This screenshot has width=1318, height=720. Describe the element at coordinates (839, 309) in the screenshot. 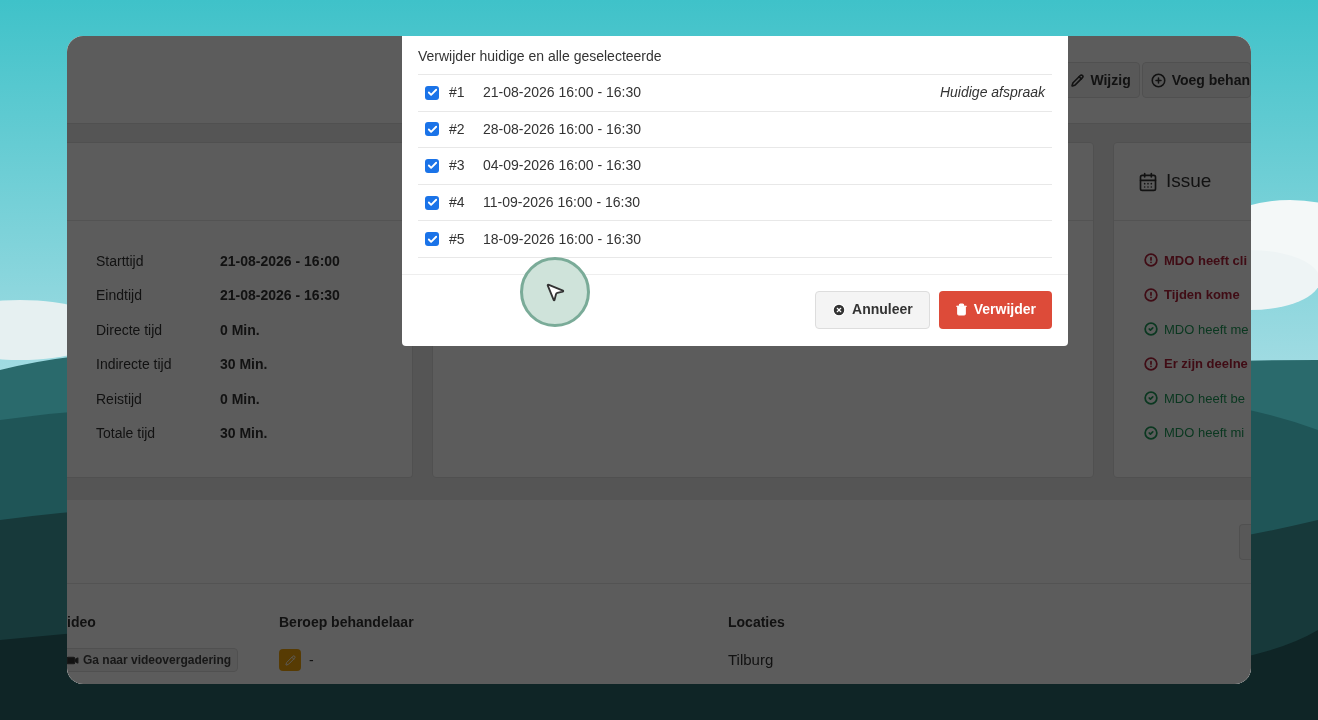

I see `close-circle-icon` at that location.